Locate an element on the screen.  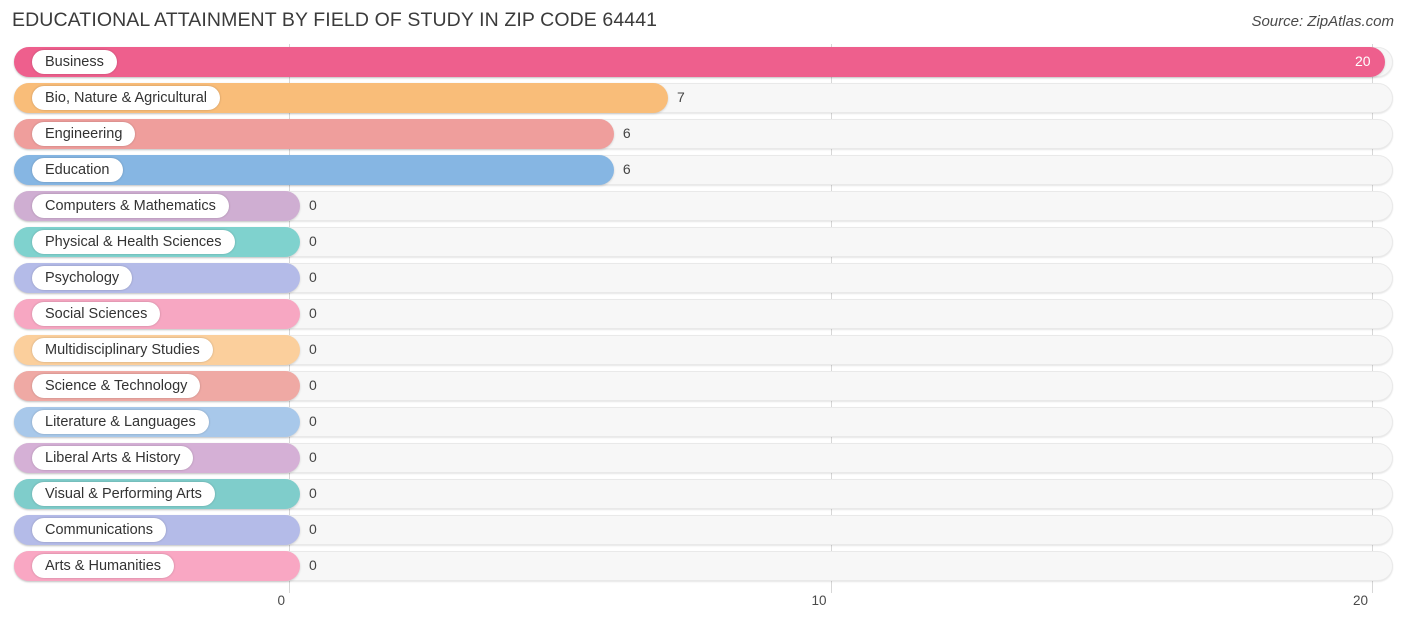
table-row: Bio, Nature & Agricultural 7 is located at coordinates (703, 98).